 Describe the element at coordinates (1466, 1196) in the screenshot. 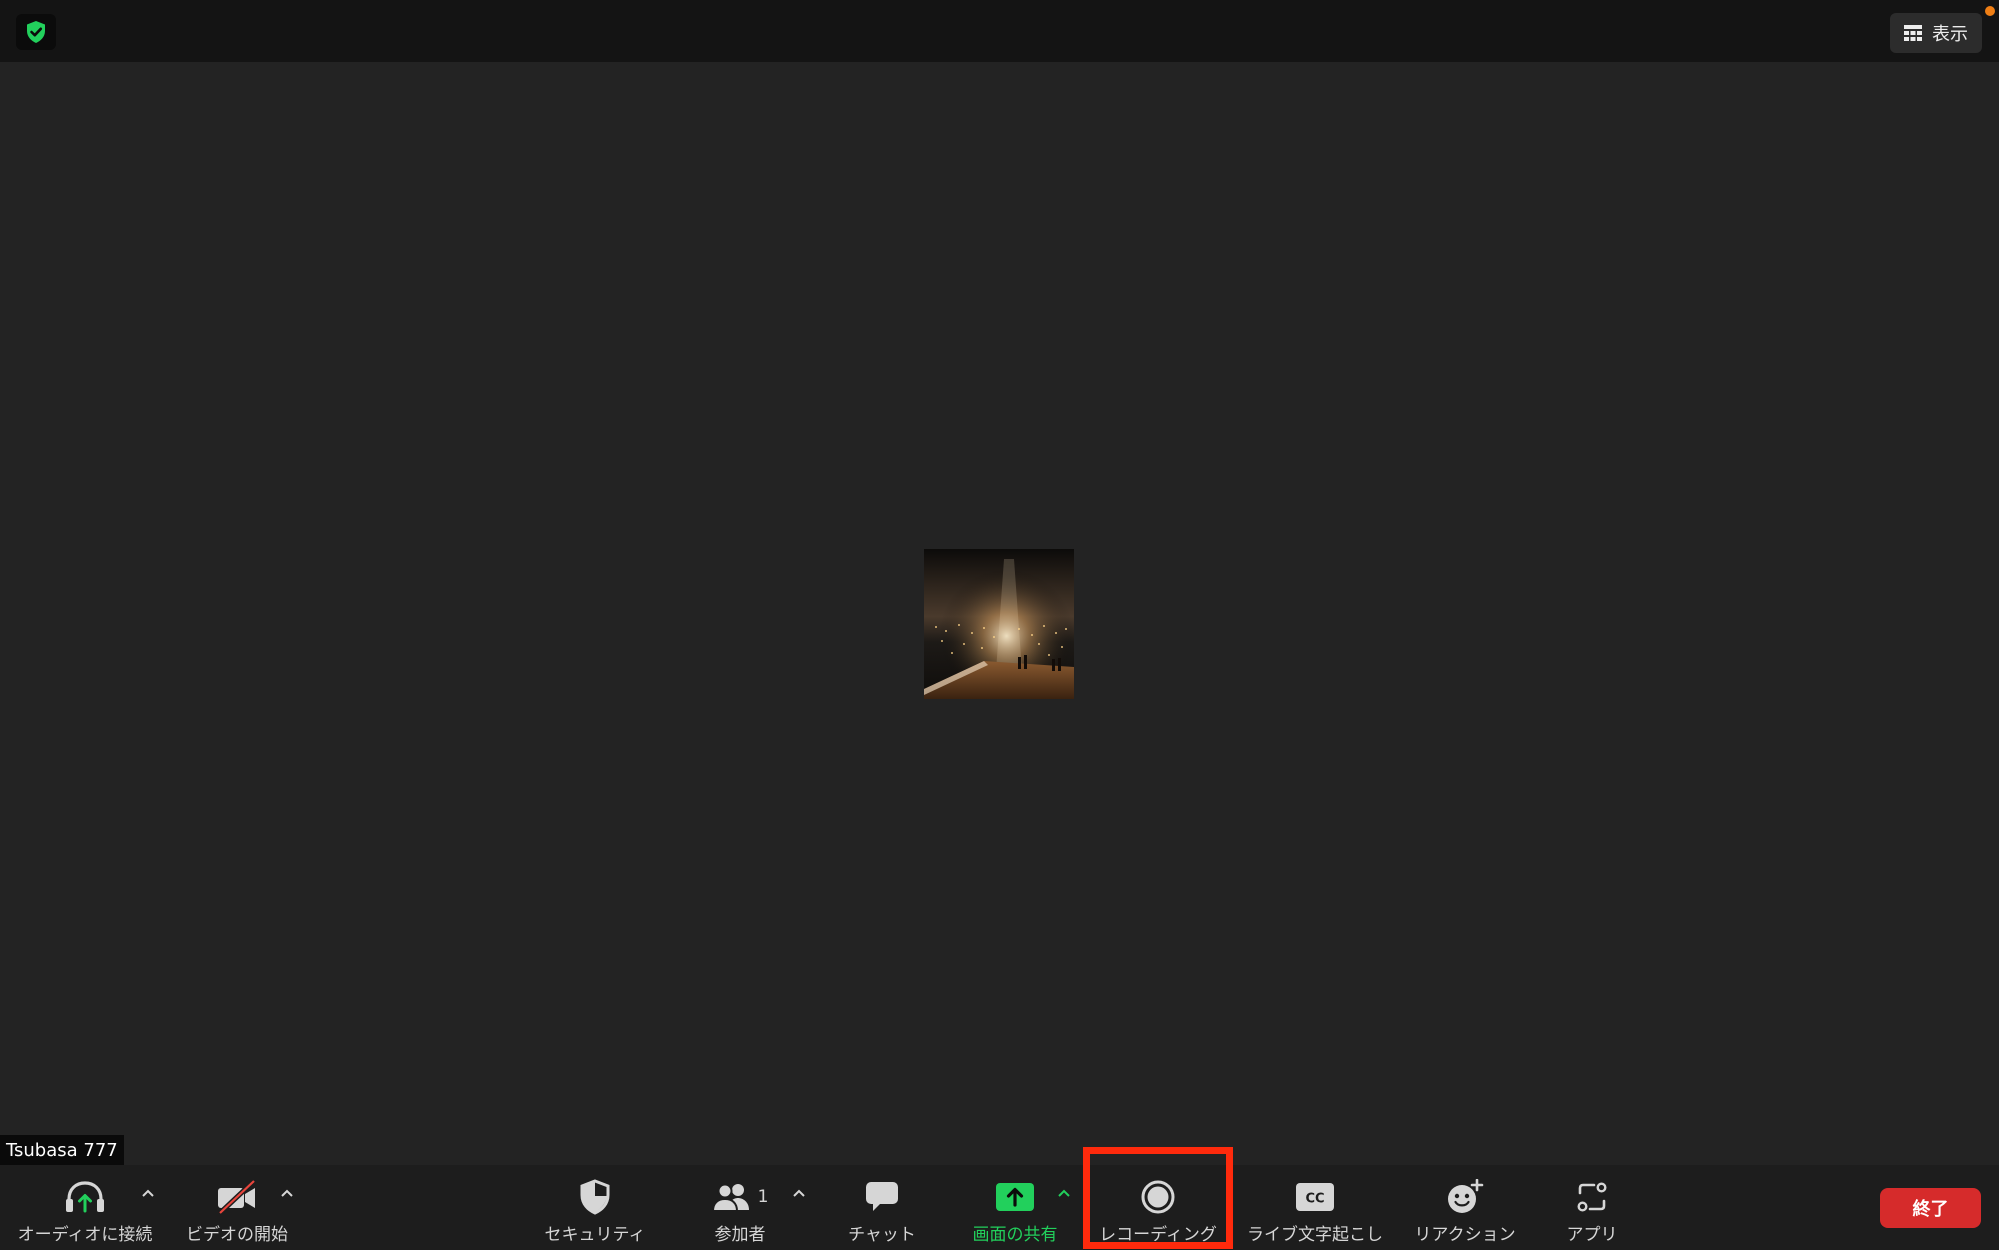

I see `emoji-add-icon` at that location.